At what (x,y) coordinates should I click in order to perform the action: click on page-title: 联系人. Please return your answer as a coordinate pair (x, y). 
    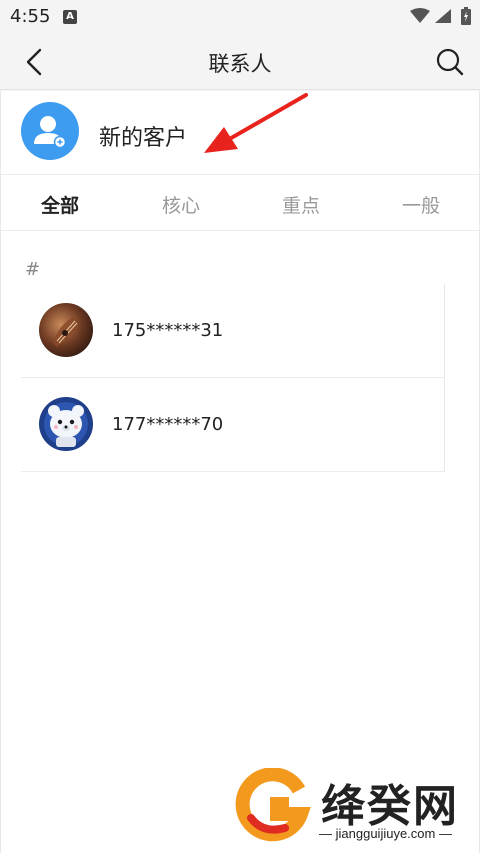
    Looking at the image, I should click on (240, 64).